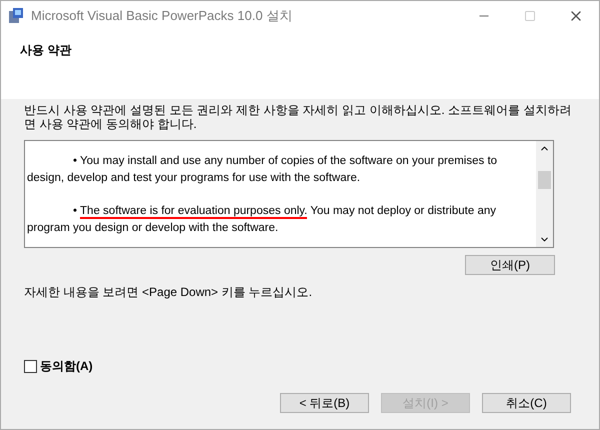 The height and width of the screenshot is (430, 600). Describe the element at coordinates (162, 16) in the screenshot. I see `window-title: Microsoft Visual Basic PowerPacks 10.0 설치` at that location.